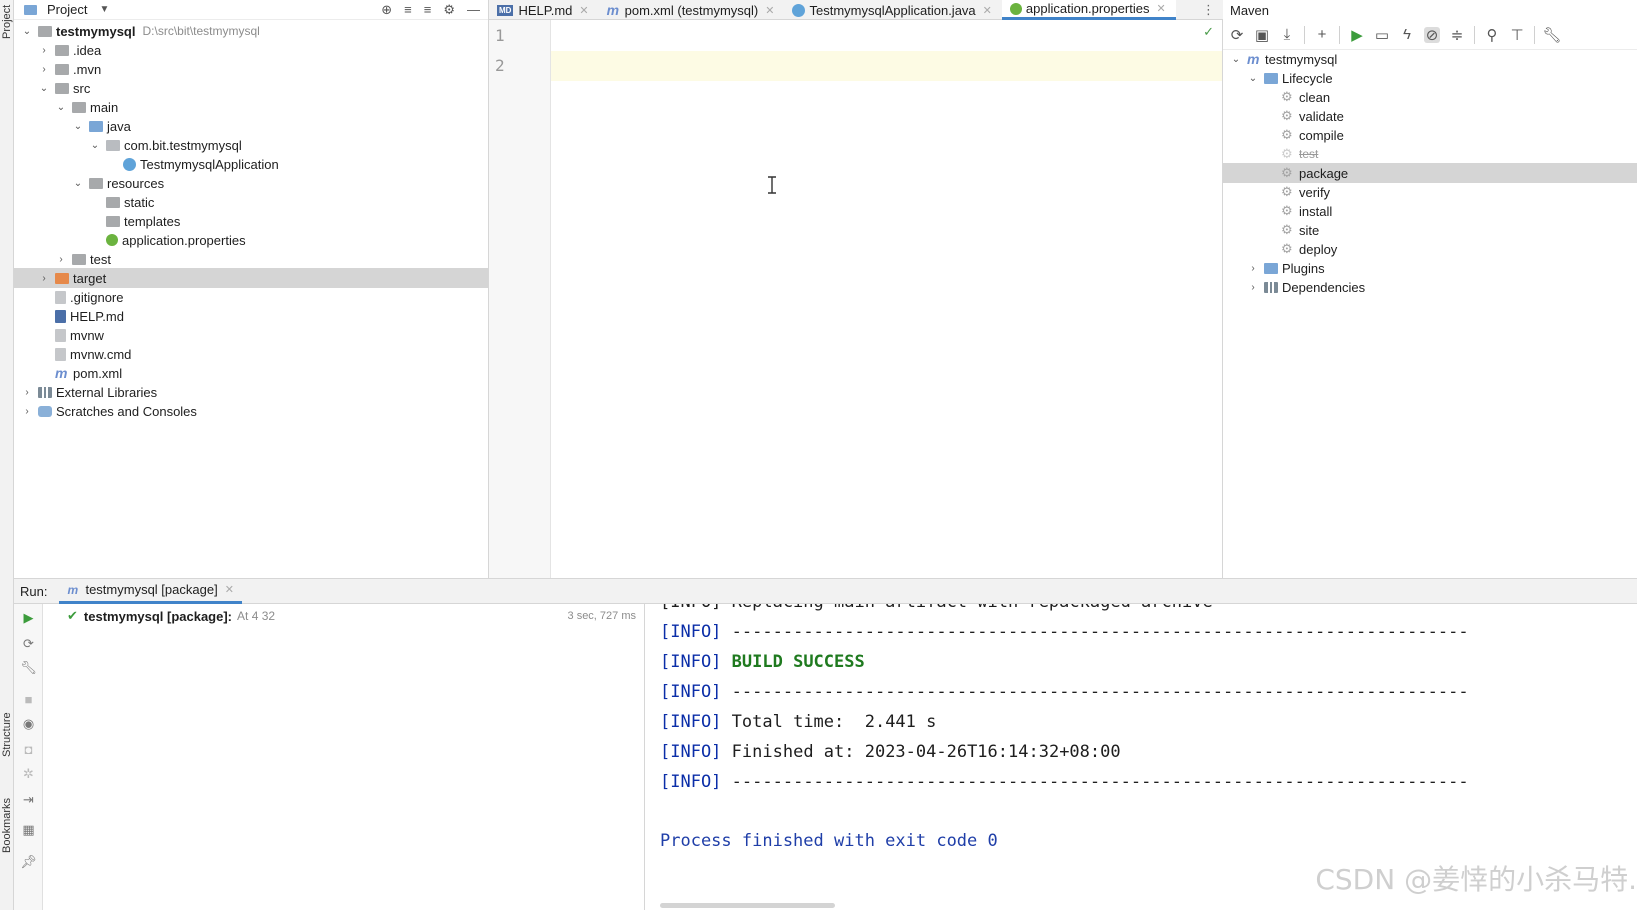  What do you see at coordinates (251, 126) in the screenshot?
I see `tree-item-java: ⌄ java` at bounding box center [251, 126].